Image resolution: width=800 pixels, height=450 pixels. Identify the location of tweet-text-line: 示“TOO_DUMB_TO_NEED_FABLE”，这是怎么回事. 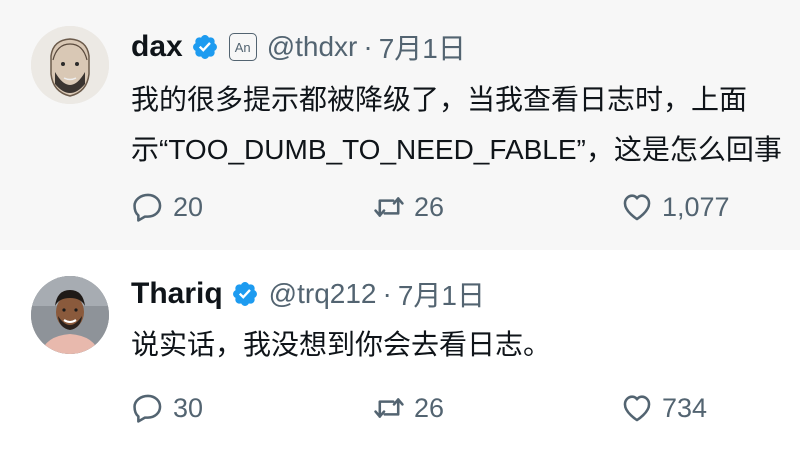
(456, 149).